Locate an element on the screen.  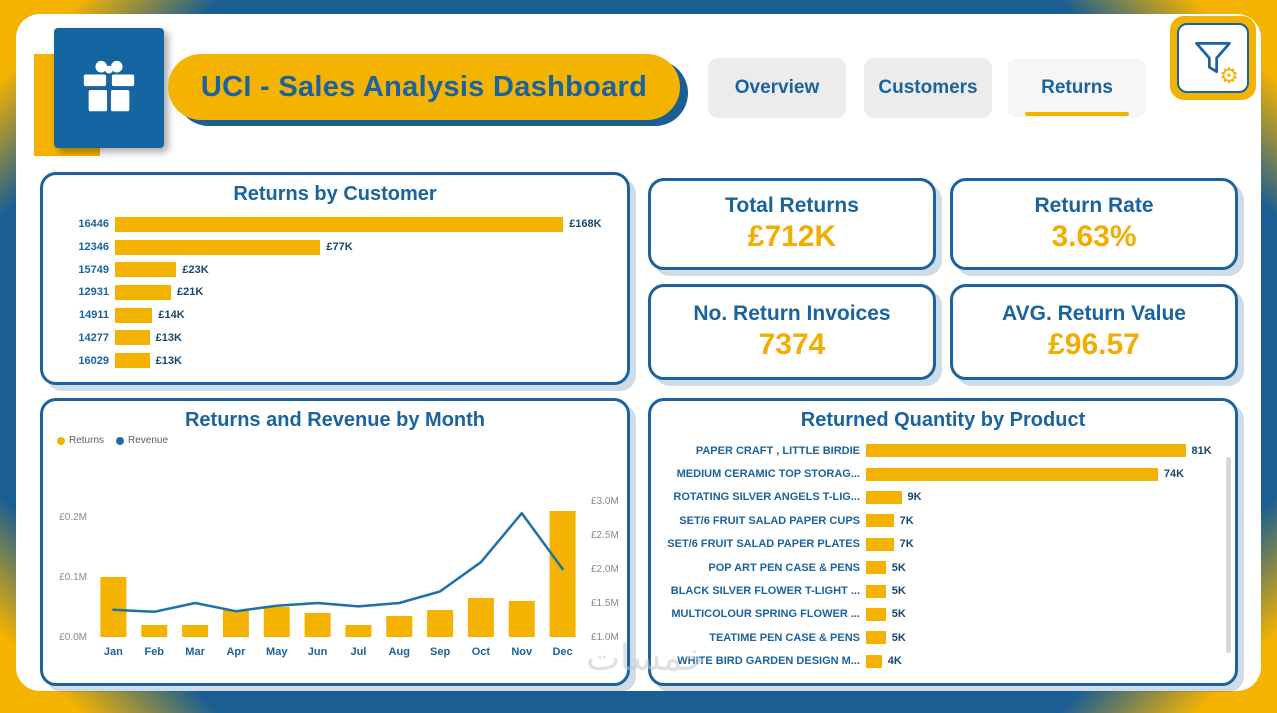
kpi-title: AVG. Return Value is located at coordinates (1094, 313).